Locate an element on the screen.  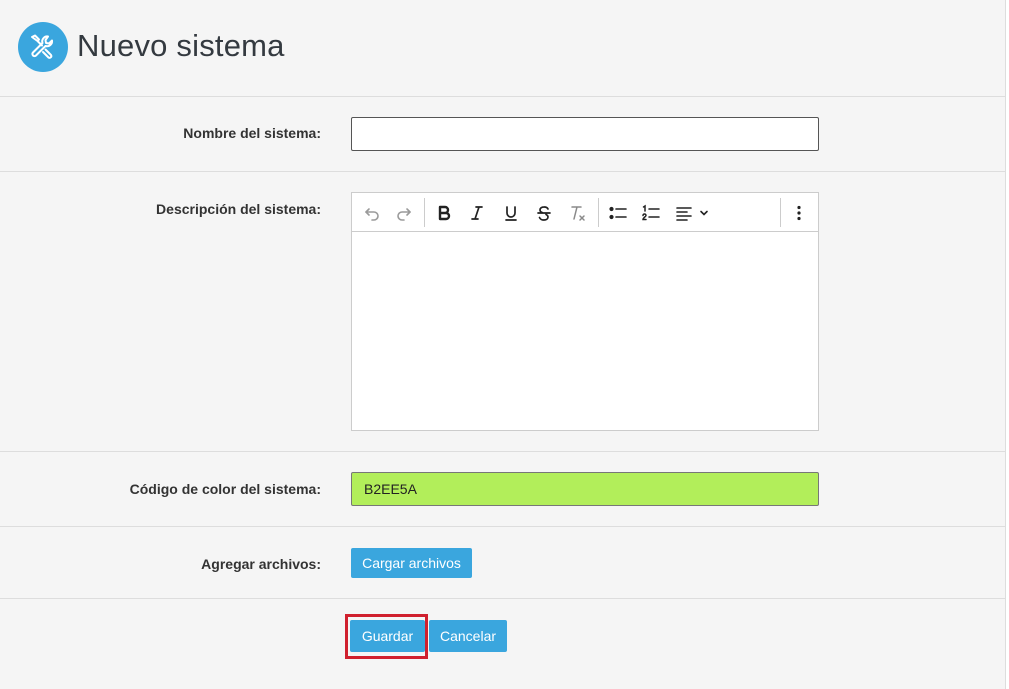
system-name-input is located at coordinates (585, 134).